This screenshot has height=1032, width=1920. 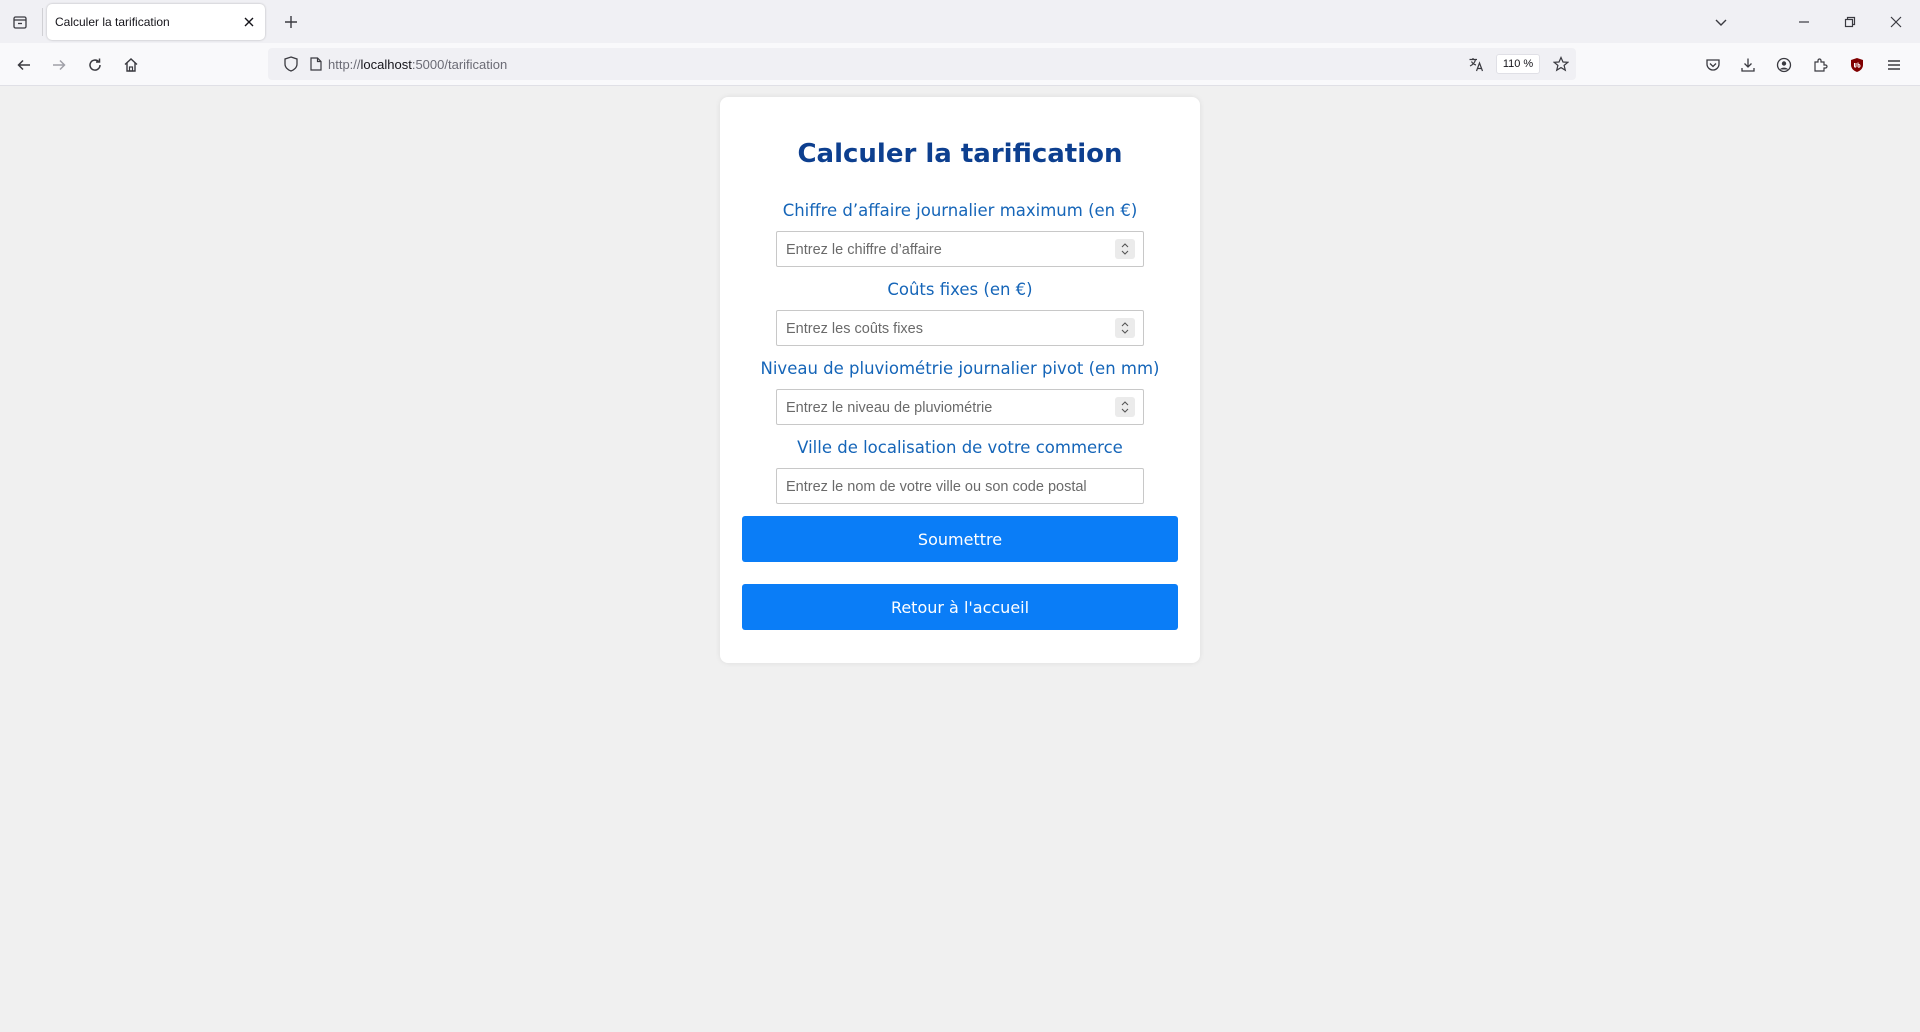 I want to click on pocket-icon, so click(x=1713, y=65).